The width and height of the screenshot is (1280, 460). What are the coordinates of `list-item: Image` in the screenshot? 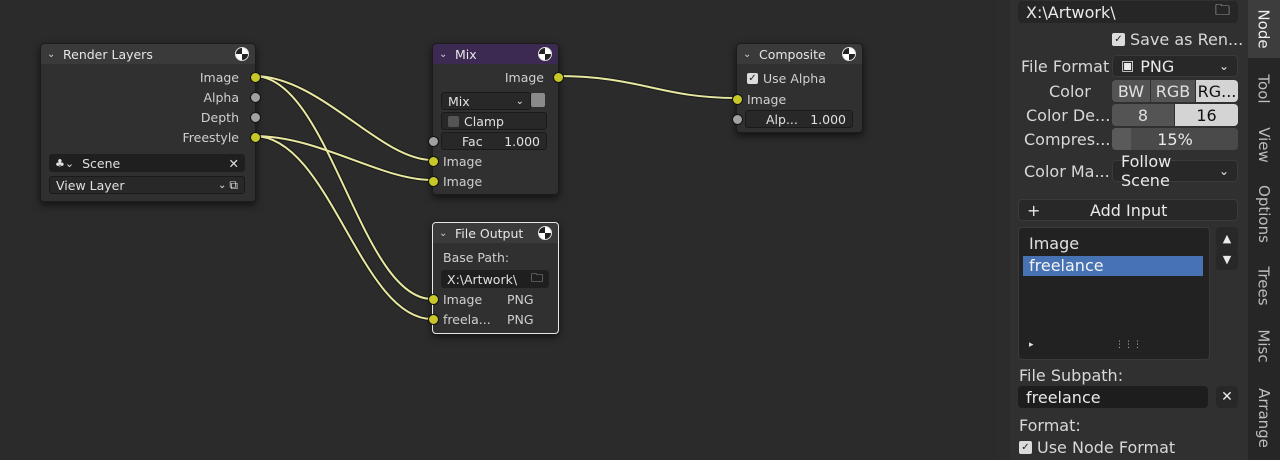 It's located at (1113, 244).